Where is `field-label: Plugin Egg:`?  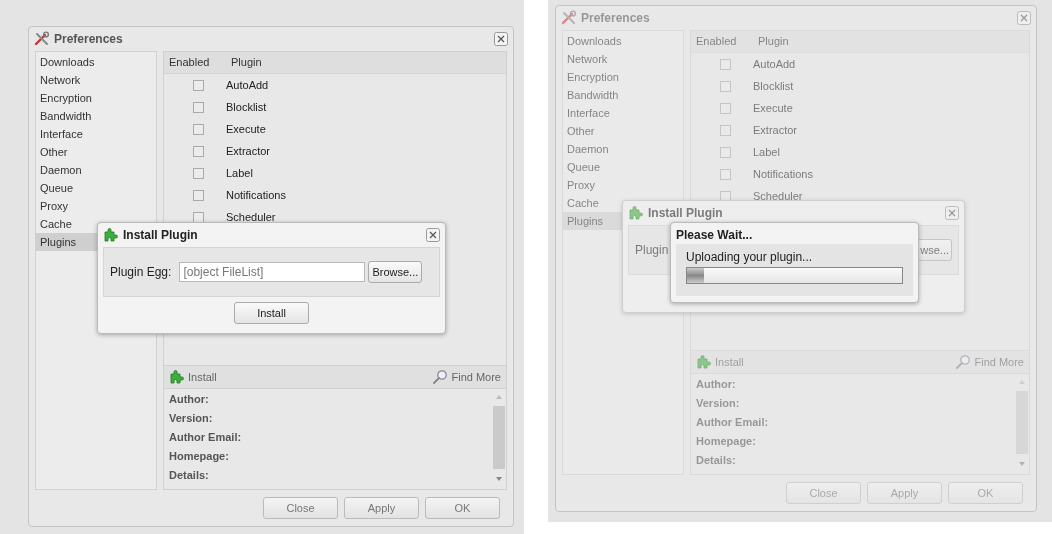
field-label: Plugin Egg: is located at coordinates (141, 272).